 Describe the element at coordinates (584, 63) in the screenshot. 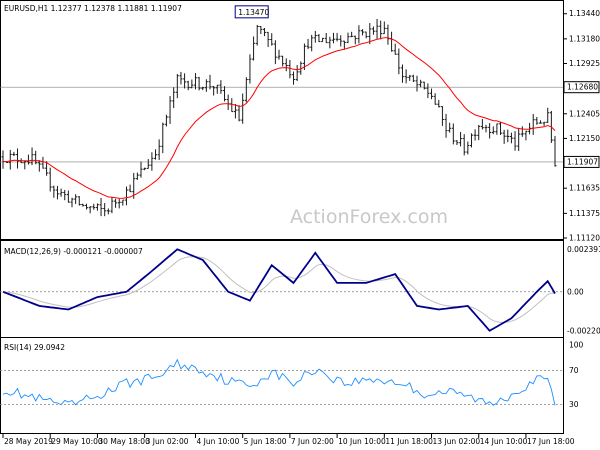

I see `price-y-tick-label: 1.12925` at that location.